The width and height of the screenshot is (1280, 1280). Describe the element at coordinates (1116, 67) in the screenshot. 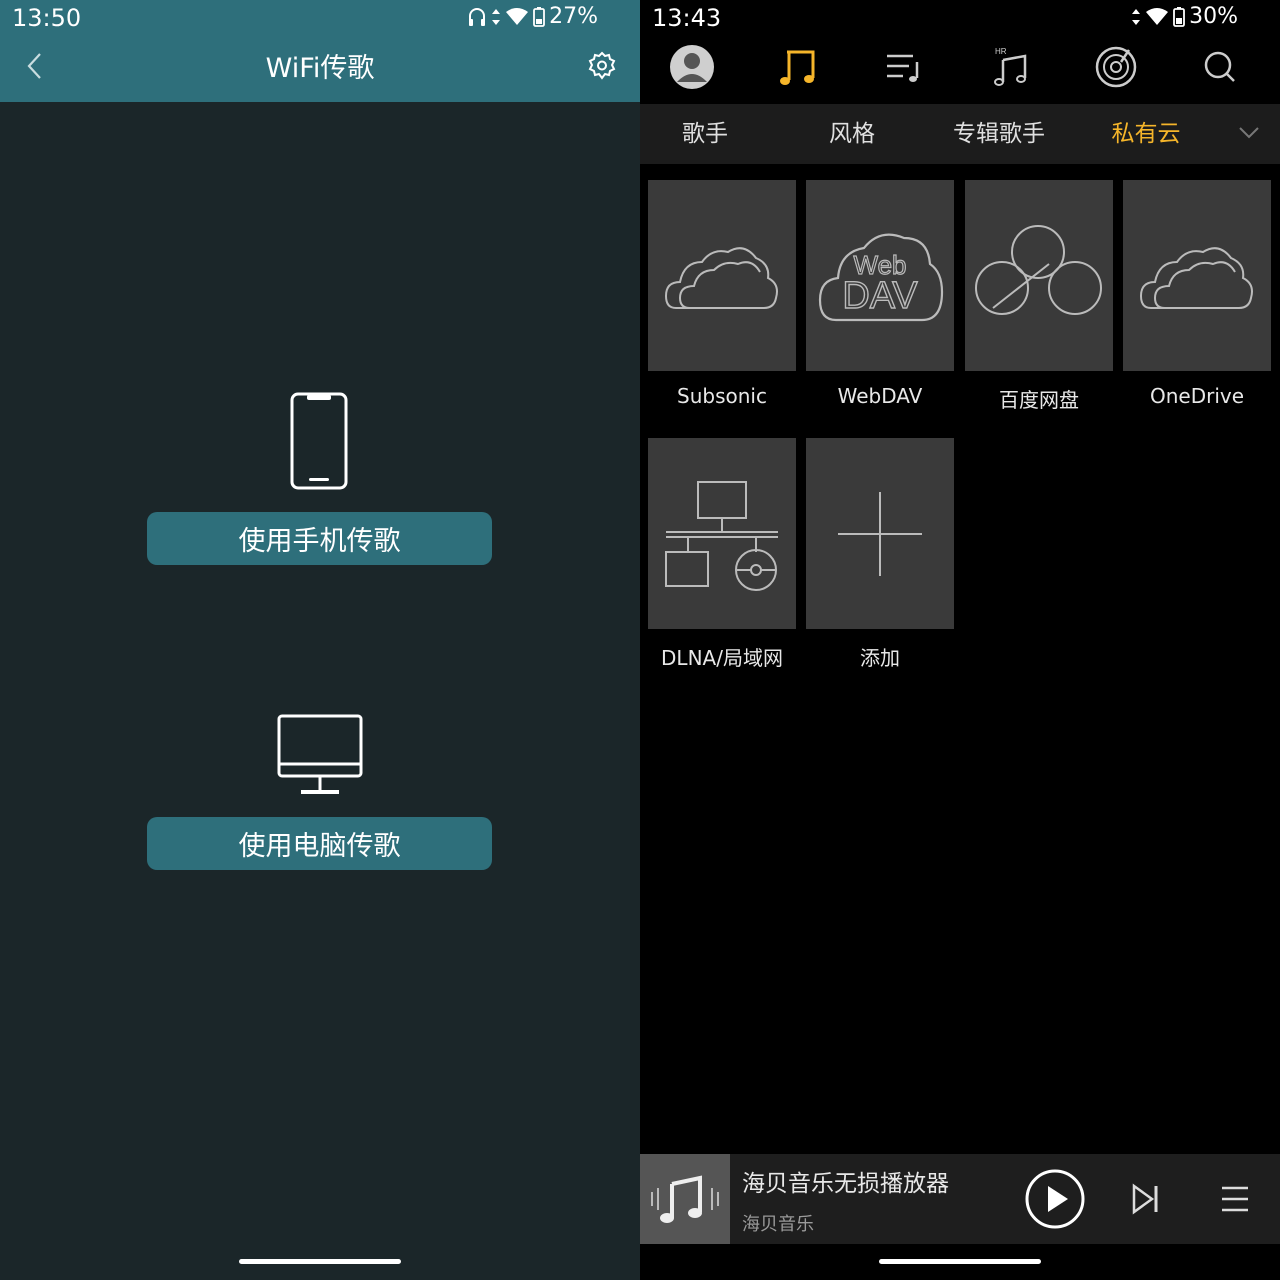

I see `vinyl-icon` at that location.